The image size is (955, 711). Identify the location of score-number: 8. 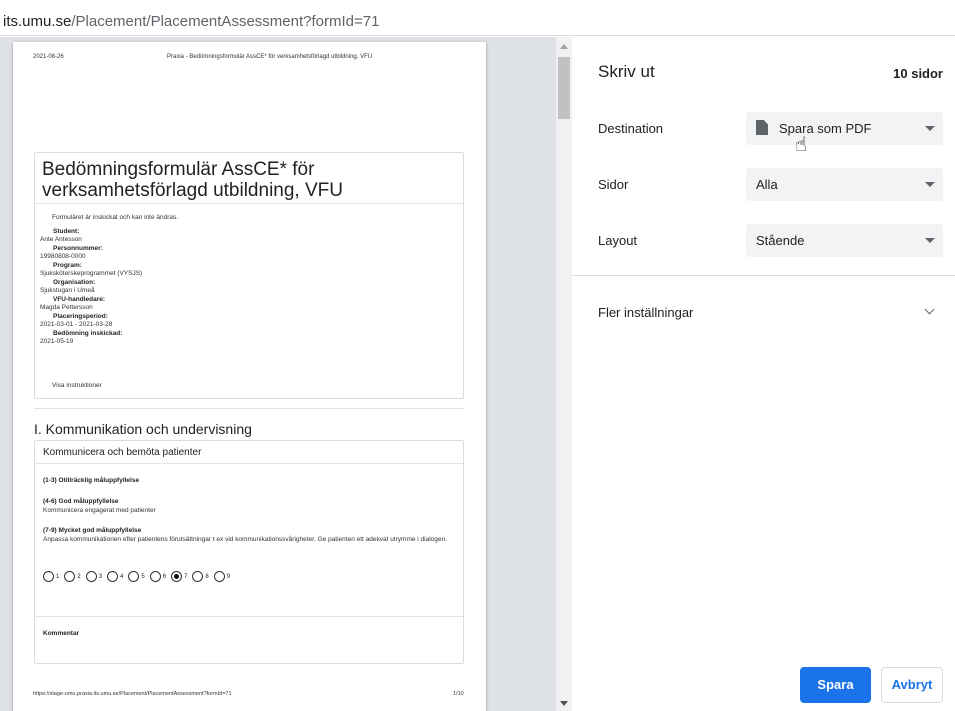
(207, 576).